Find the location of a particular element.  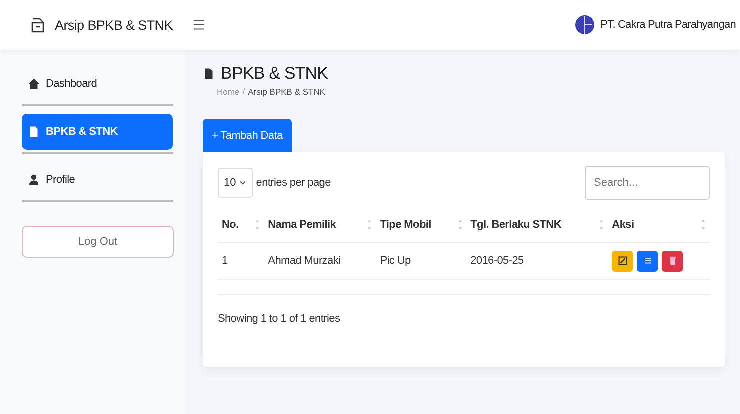

entries-label: entries per page is located at coordinates (293, 183).